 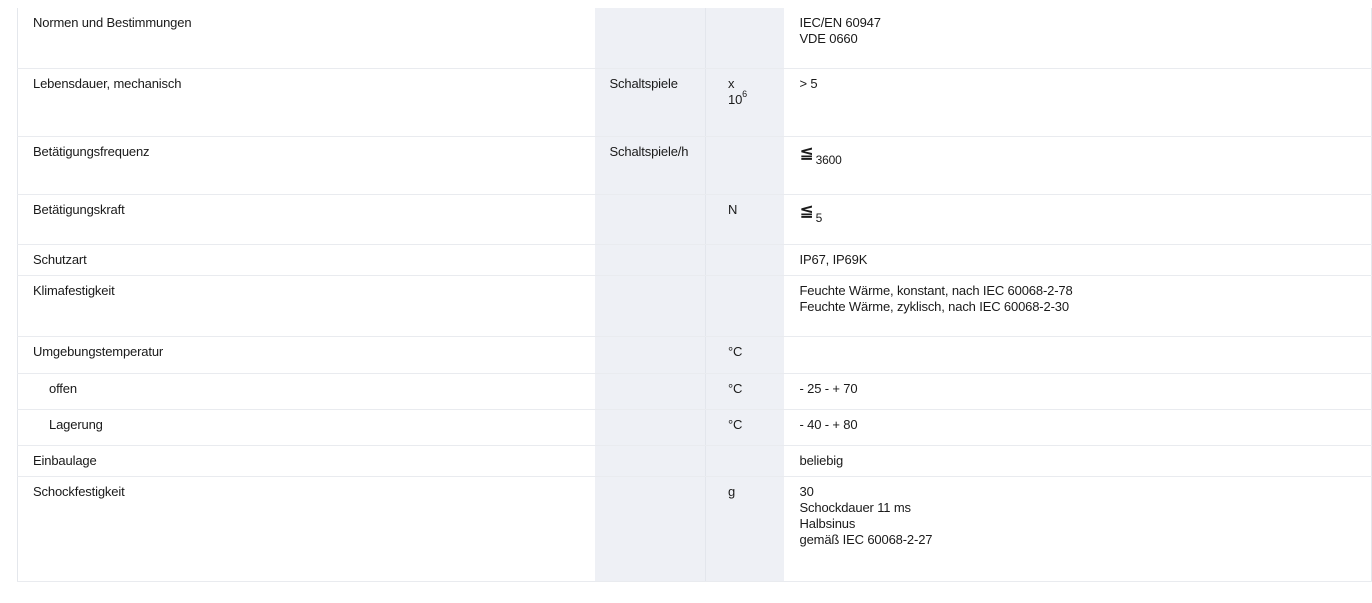 I want to click on row-value: IEC/EN 60947 VDE 0660, so click(x=1077, y=38).